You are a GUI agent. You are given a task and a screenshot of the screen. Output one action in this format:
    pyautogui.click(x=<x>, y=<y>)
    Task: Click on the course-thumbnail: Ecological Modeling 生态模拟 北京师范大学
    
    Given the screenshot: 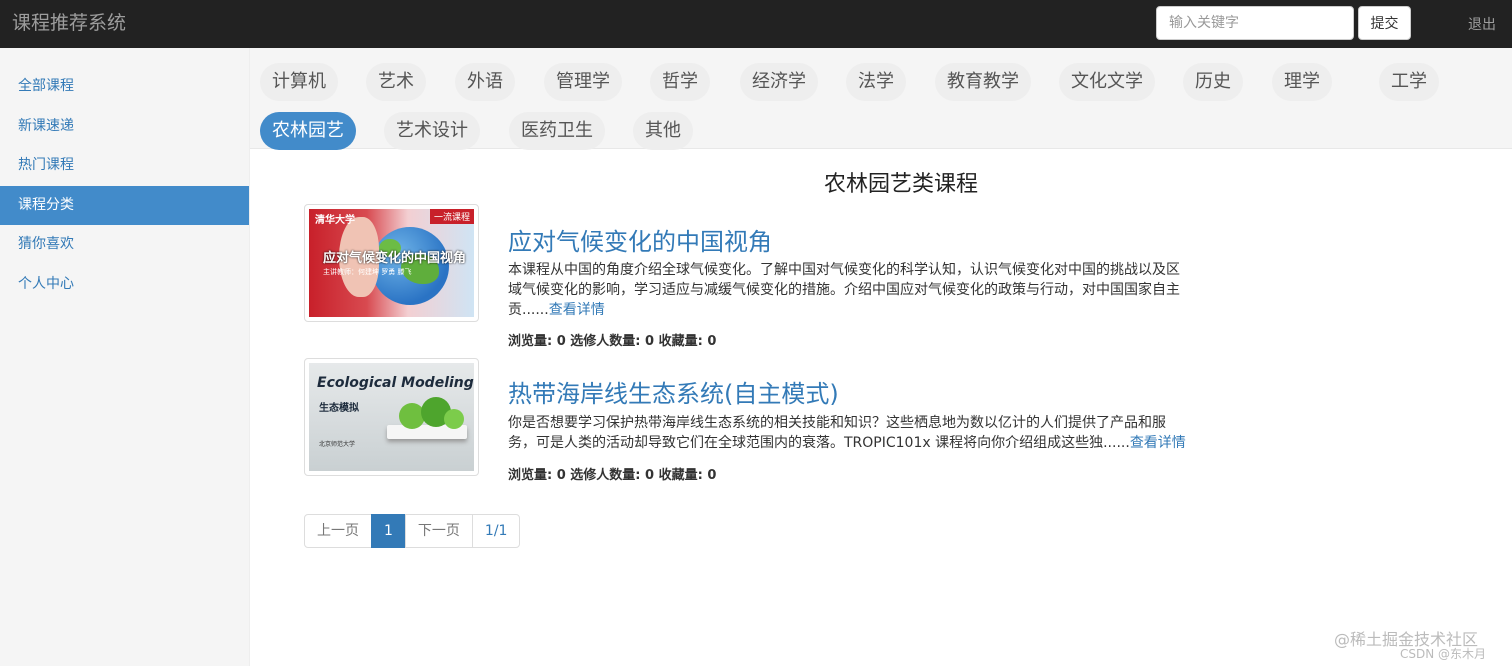 What is the action you would take?
    pyautogui.click(x=391, y=417)
    